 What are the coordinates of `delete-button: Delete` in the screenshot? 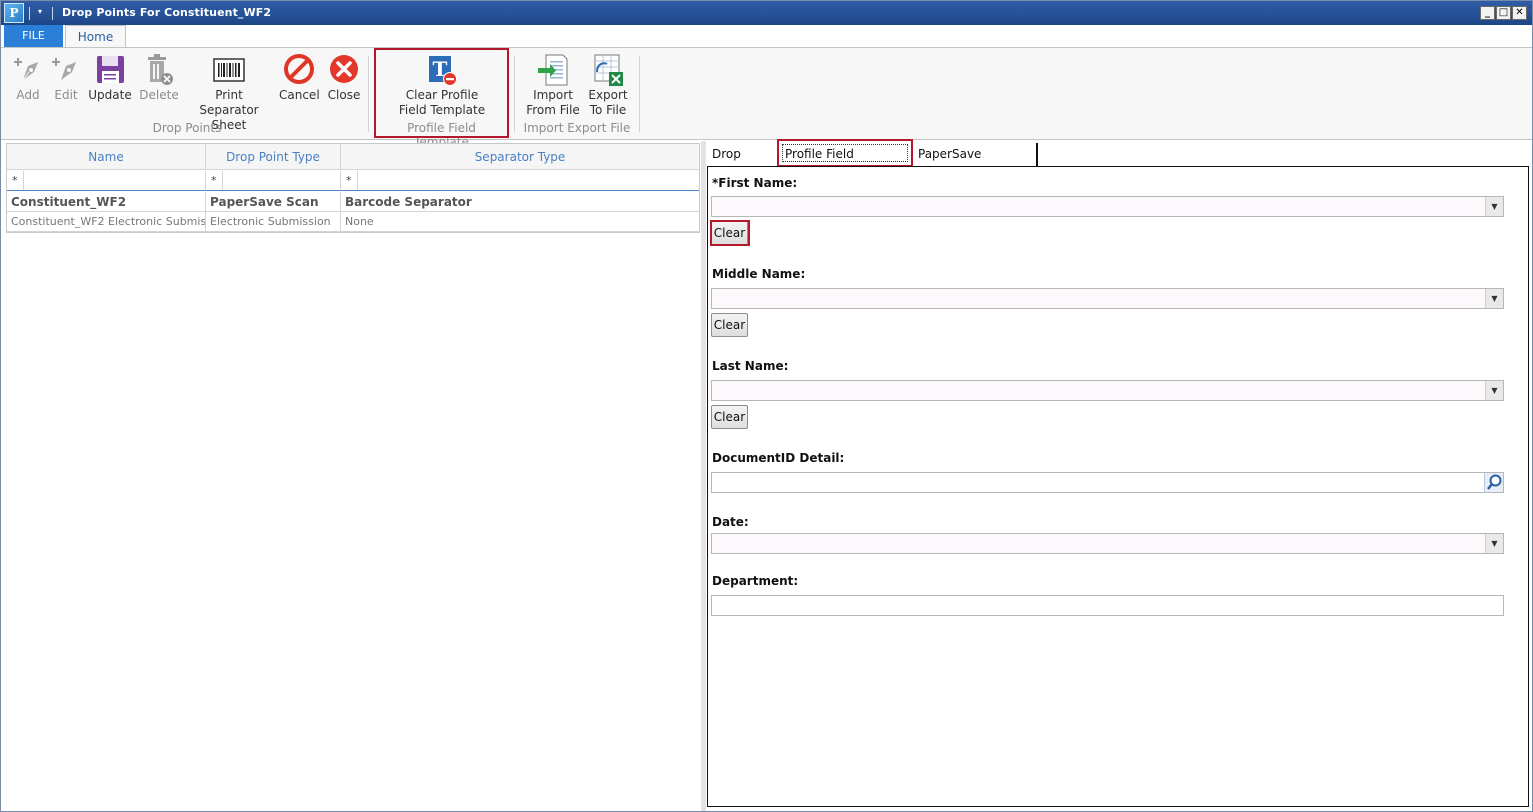 It's located at (159, 77).